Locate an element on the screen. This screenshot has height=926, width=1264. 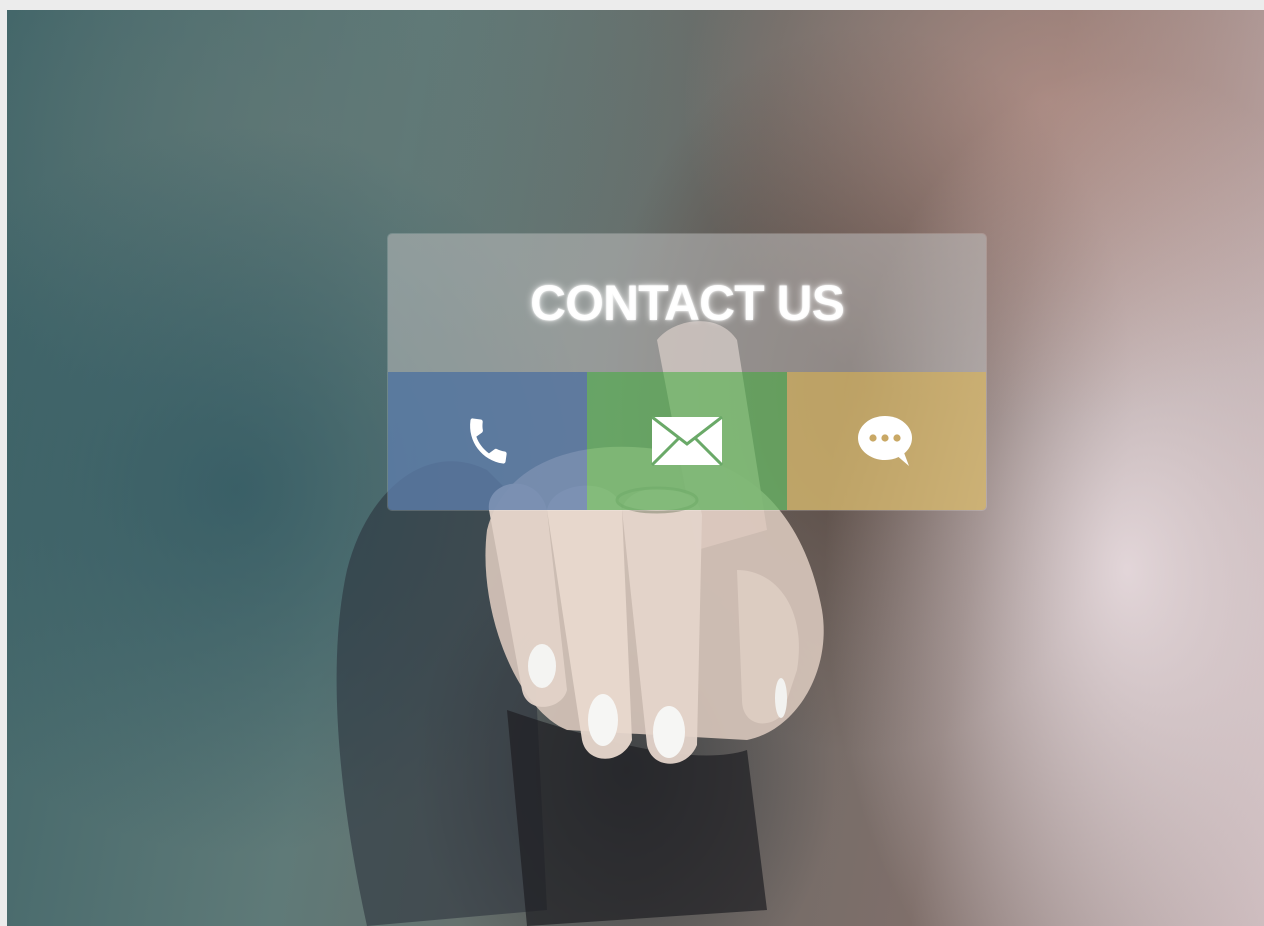
contact-header: CONTACT US is located at coordinates (687, 303).